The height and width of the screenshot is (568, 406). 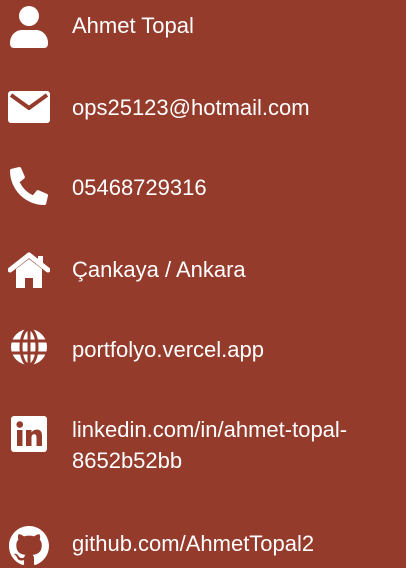 I want to click on home-icon, so click(x=29, y=270).